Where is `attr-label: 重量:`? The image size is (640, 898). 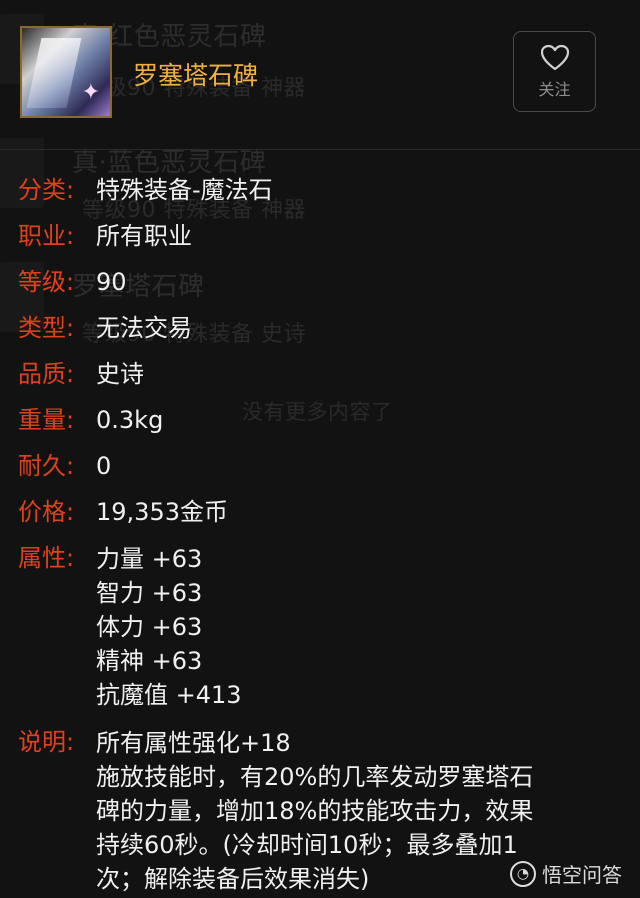 attr-label: 重量: is located at coordinates (46, 420).